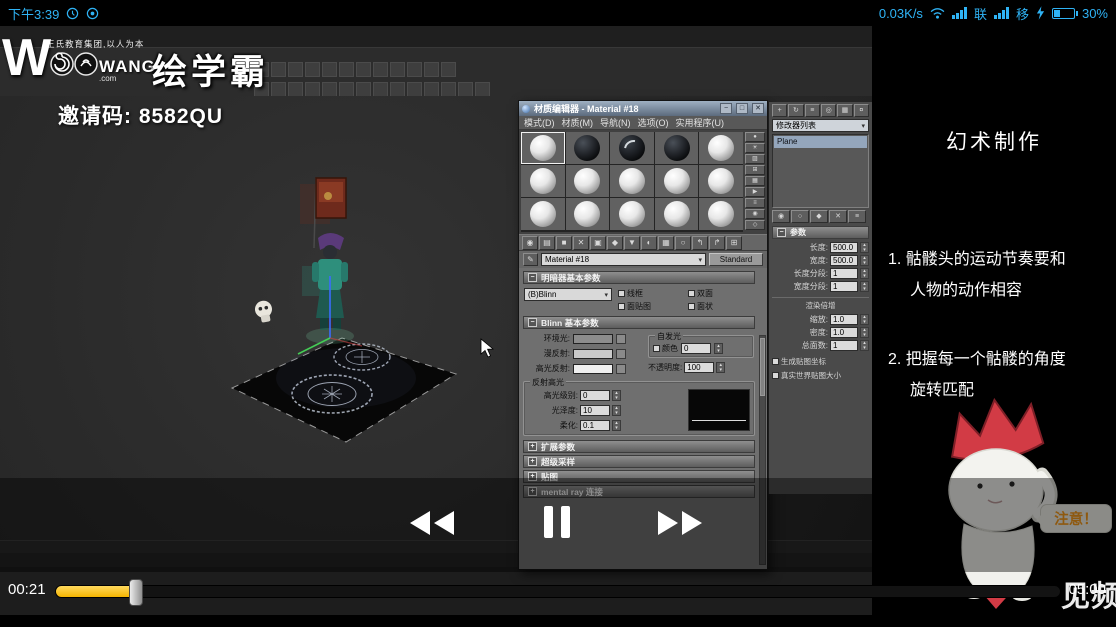  What do you see at coordinates (814, 345) in the screenshot?
I see `param-label: 总面数:` at bounding box center [814, 345].